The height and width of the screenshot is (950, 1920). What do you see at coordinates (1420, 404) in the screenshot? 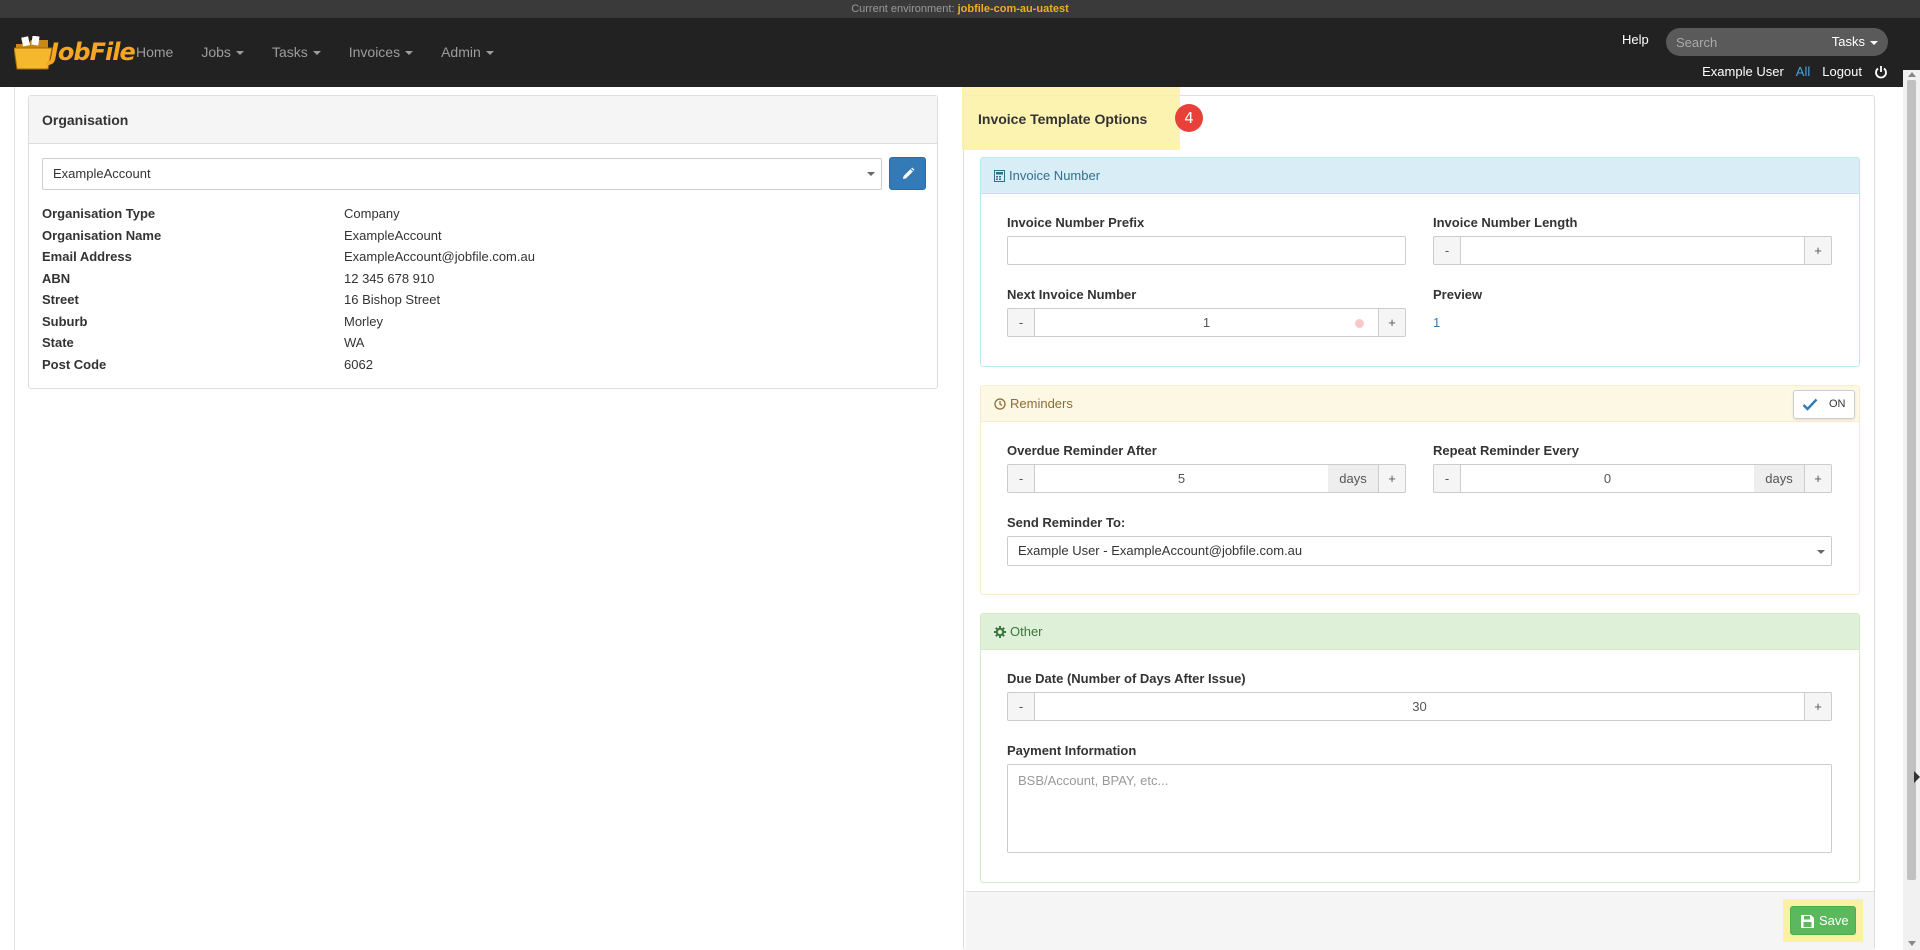
I see `reminders-heading: Reminders` at bounding box center [1420, 404].